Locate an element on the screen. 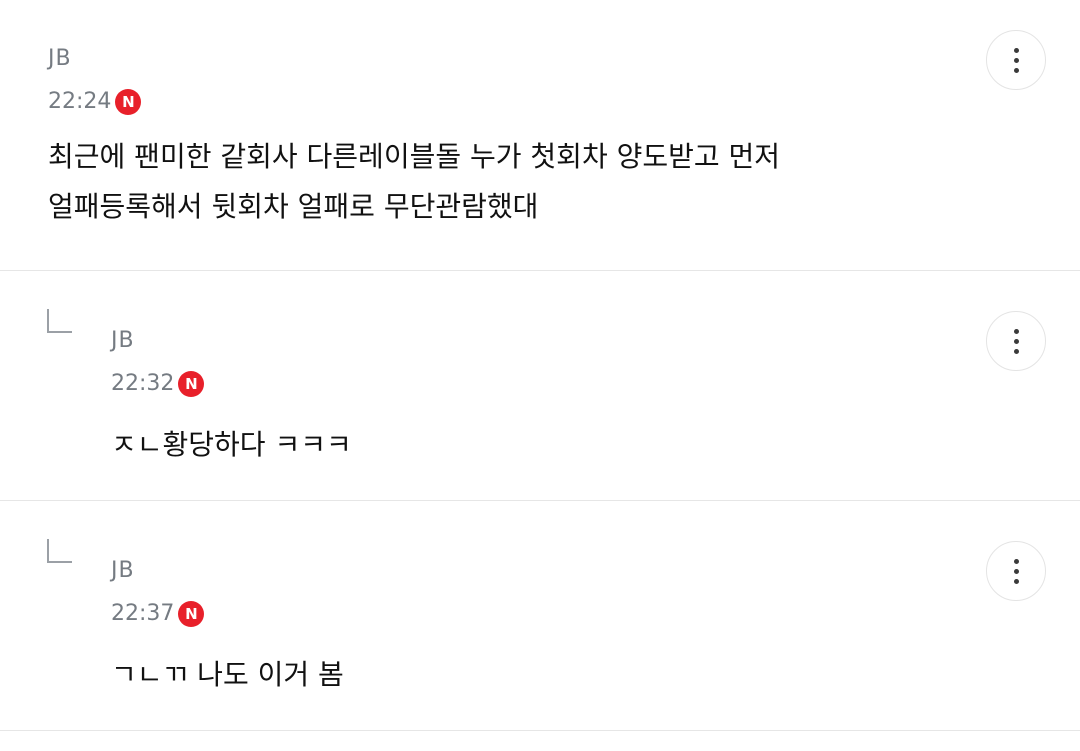 The image size is (1080, 751). reply-meta: 22:37 N is located at coordinates (595, 614).